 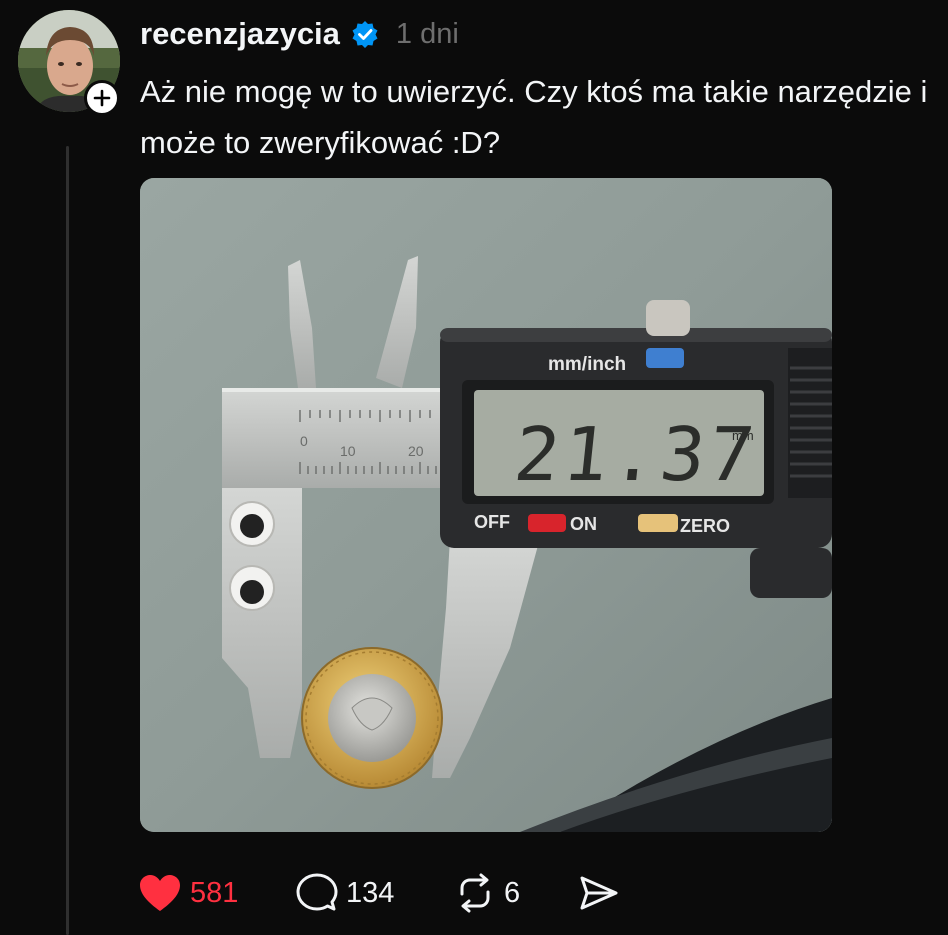 I want to click on repost-icon, so click(x=475, y=893).